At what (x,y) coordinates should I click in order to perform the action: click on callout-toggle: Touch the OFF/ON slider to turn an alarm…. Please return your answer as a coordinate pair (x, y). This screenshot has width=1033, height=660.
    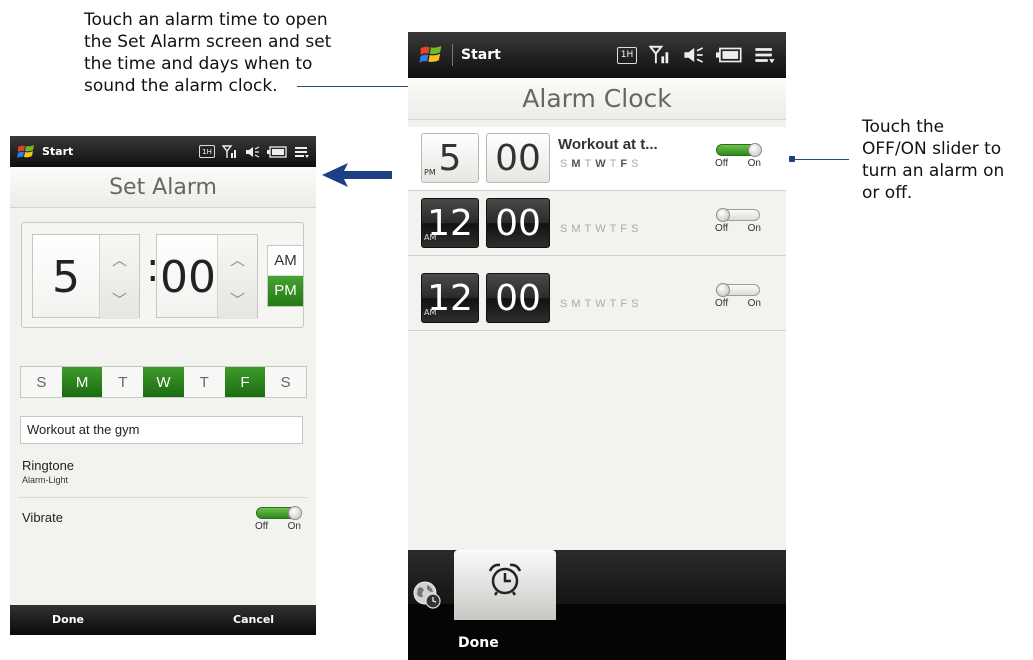
    Looking at the image, I should click on (933, 160).